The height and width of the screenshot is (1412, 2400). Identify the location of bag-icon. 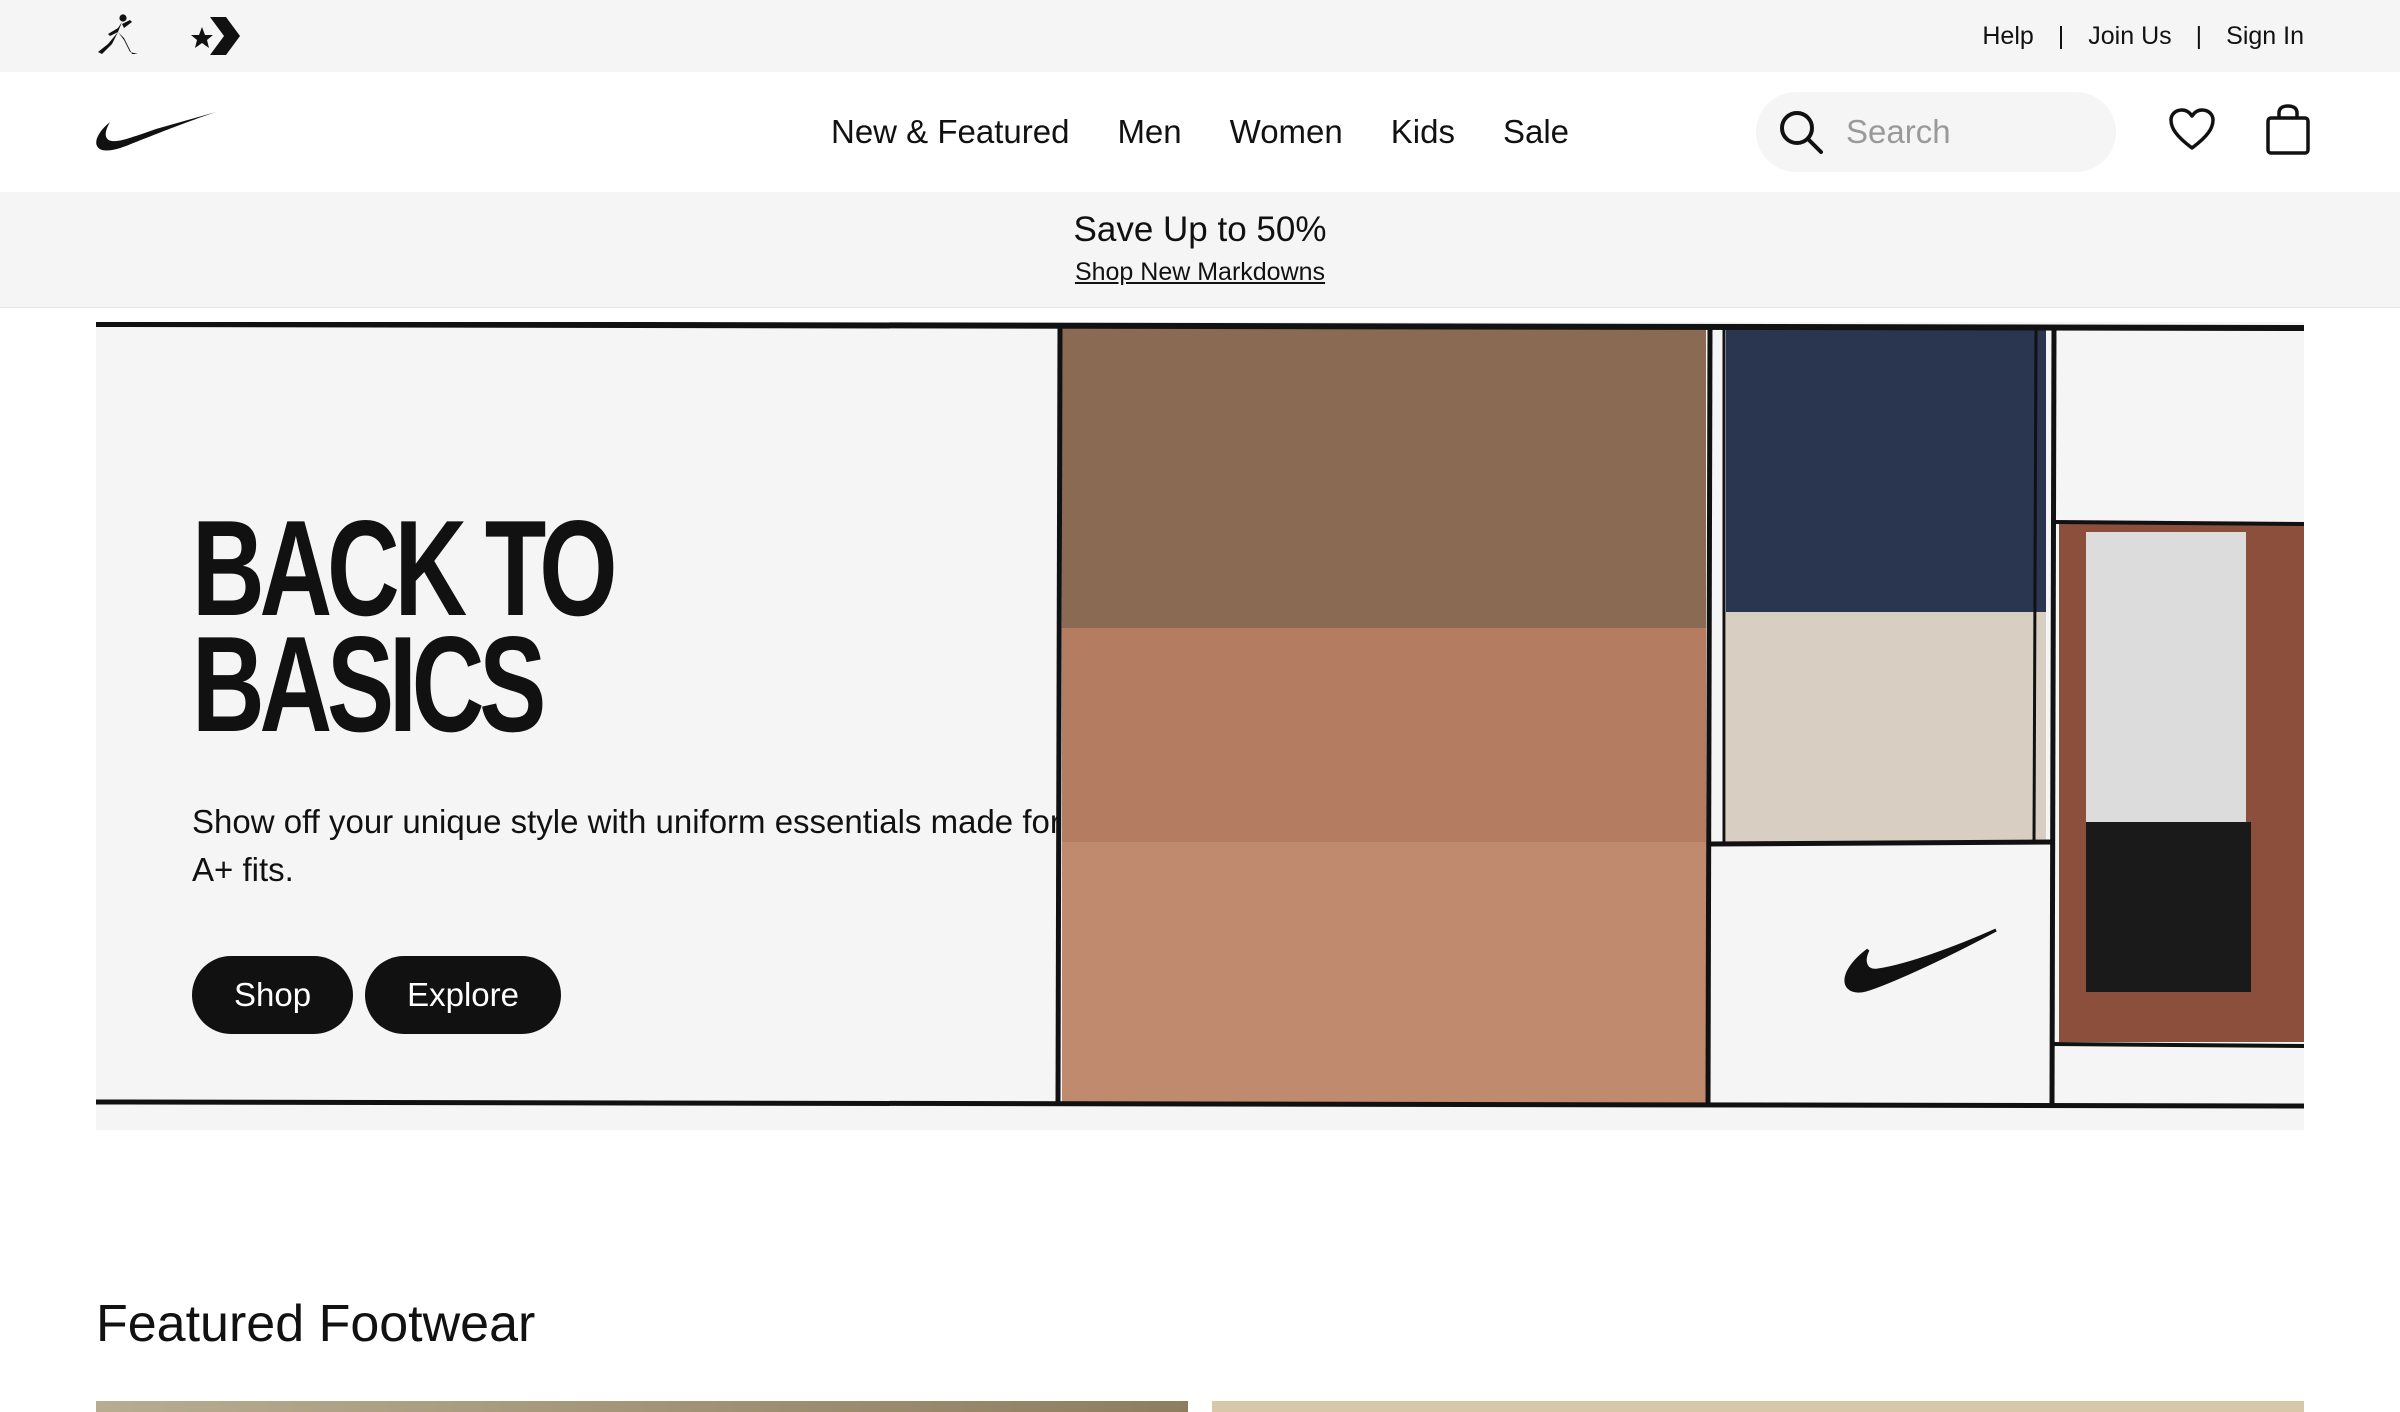
(2288, 132).